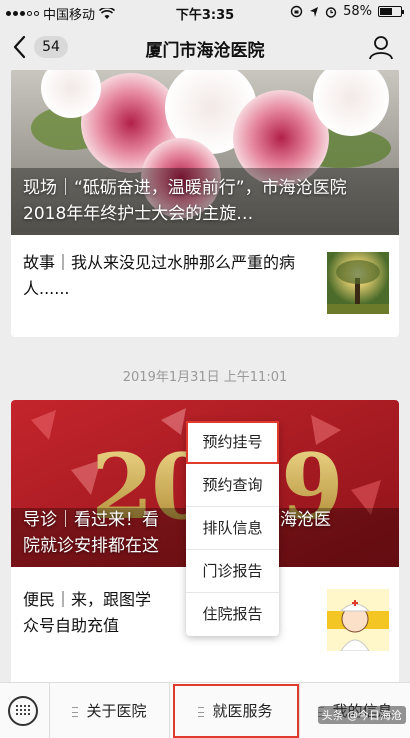 The height and width of the screenshot is (738, 410). I want to click on sub-title-b: 众号自助充值, so click(71, 625).